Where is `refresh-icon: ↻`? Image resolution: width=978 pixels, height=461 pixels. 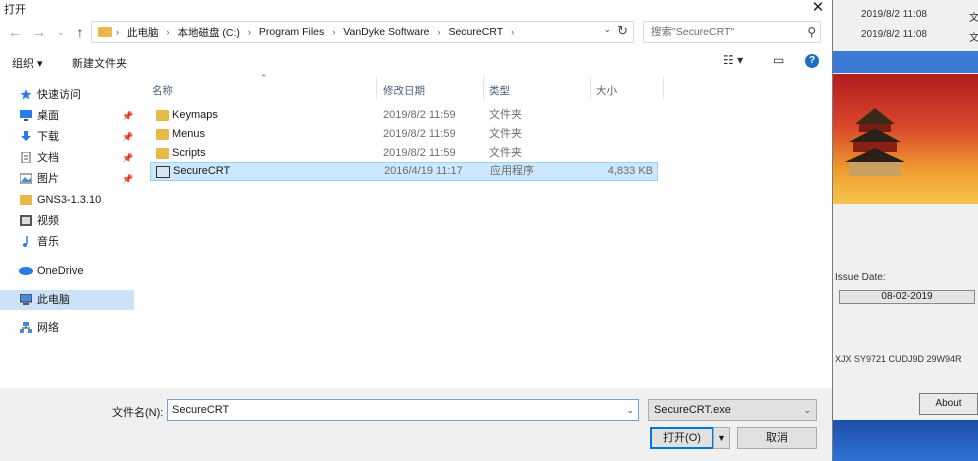
refresh-icon: ↻ is located at coordinates (622, 31).